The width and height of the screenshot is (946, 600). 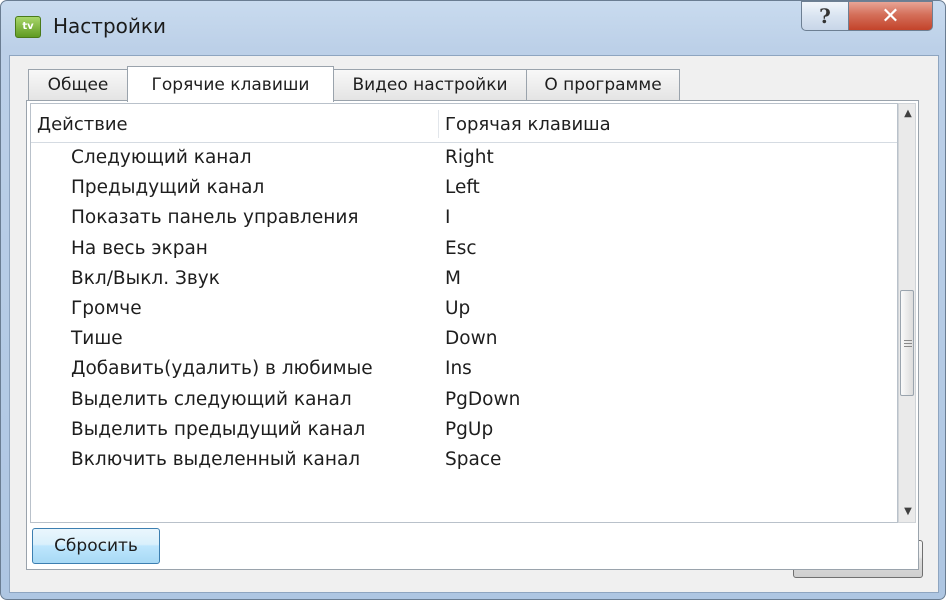 I want to click on action-cell: Добавить(удалить) в любимые, so click(x=222, y=369).